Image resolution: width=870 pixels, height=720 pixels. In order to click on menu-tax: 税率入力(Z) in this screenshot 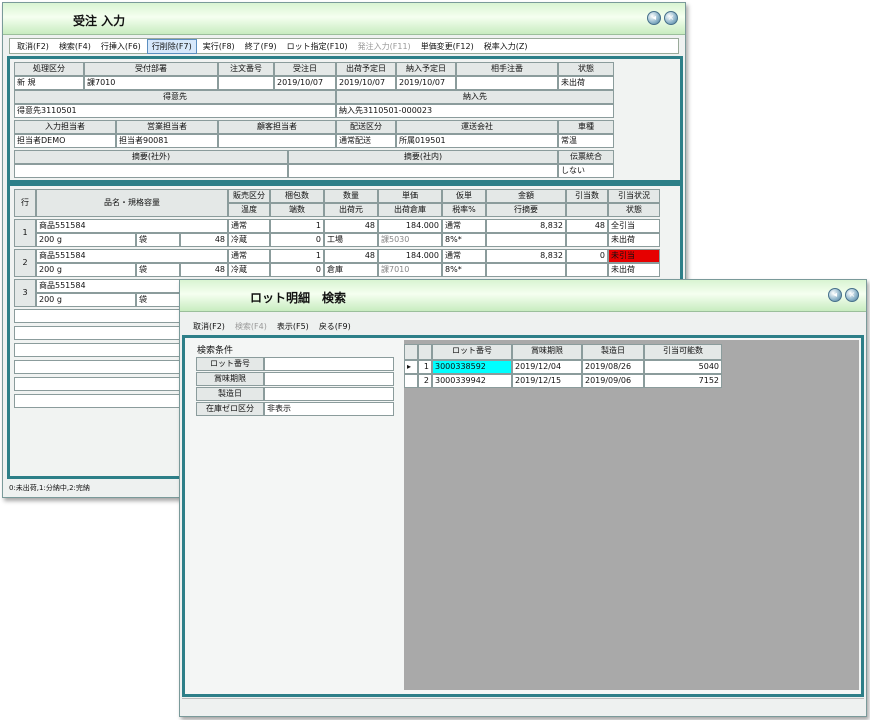, I will do `click(506, 46)`.